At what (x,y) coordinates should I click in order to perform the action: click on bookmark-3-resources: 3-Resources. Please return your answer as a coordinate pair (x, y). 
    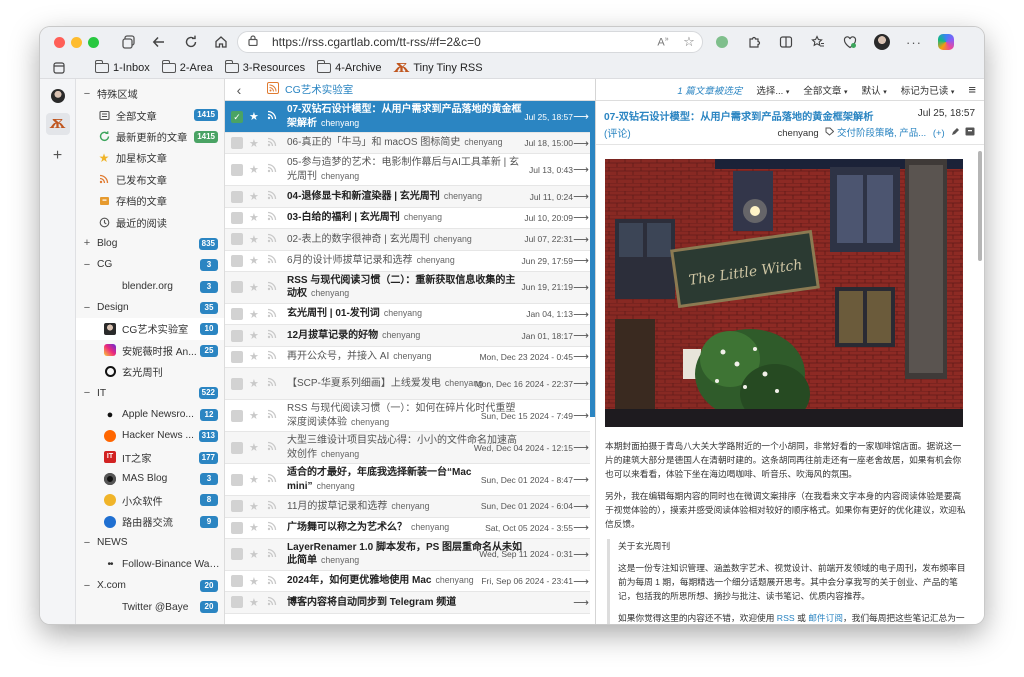
    Looking at the image, I should click on (264, 66).